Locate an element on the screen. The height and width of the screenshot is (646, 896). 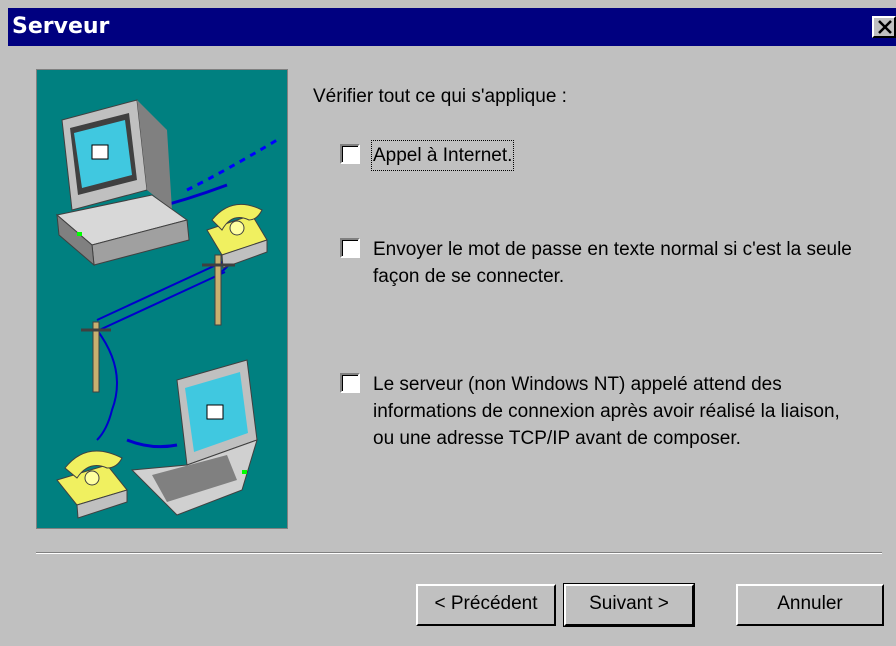
title-bar: Serveur is located at coordinates (452, 27).